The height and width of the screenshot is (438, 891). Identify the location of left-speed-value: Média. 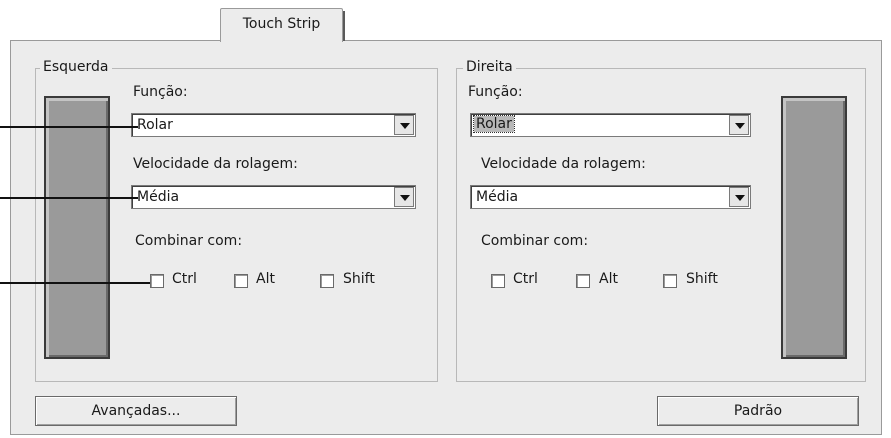
(158, 197).